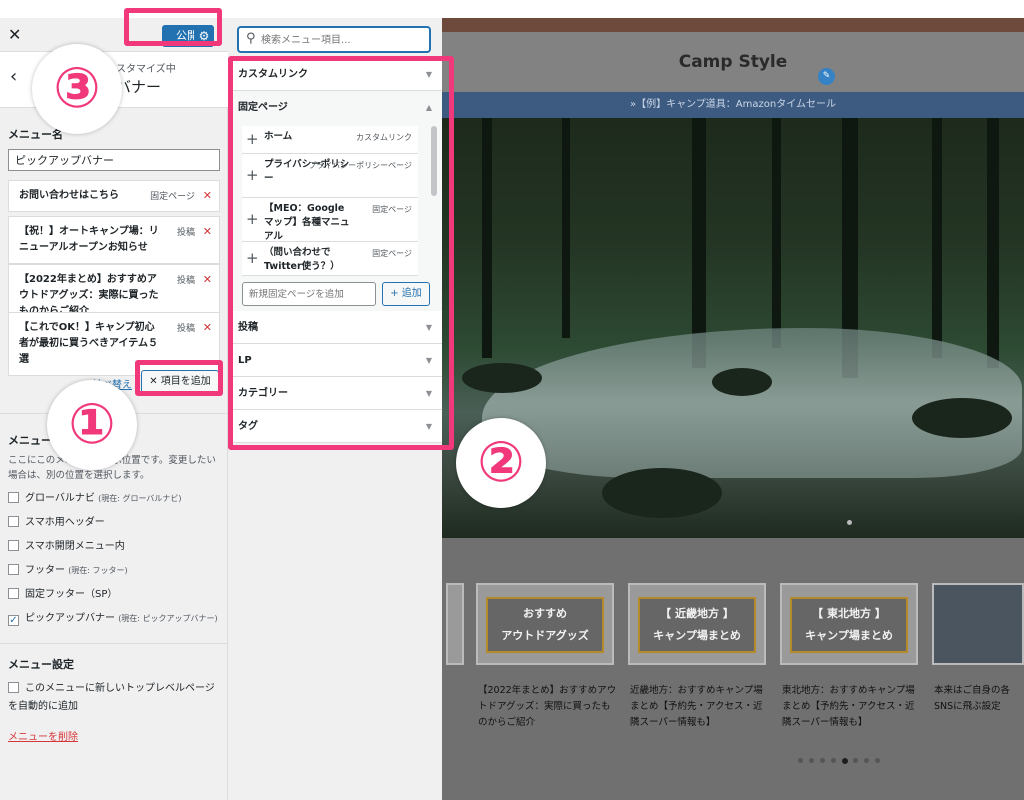 This screenshot has width=1024, height=800. I want to click on location-label: フッター, so click(45, 570).